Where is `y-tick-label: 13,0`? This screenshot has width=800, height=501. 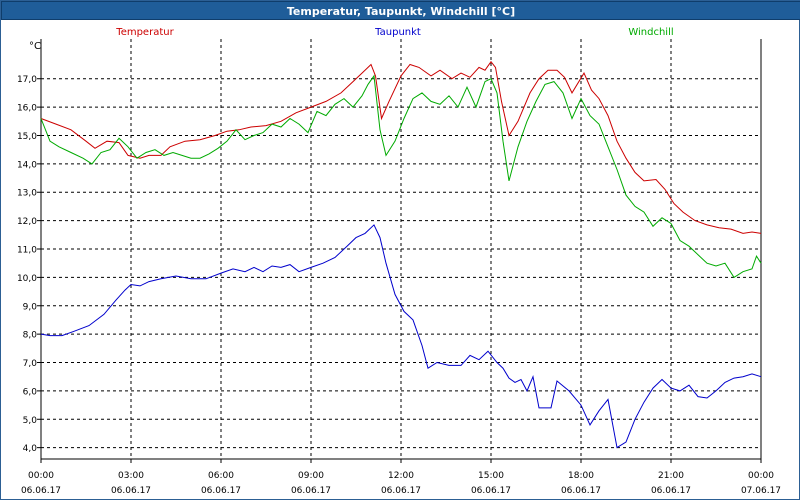 y-tick-label: 13,0 is located at coordinates (27, 194).